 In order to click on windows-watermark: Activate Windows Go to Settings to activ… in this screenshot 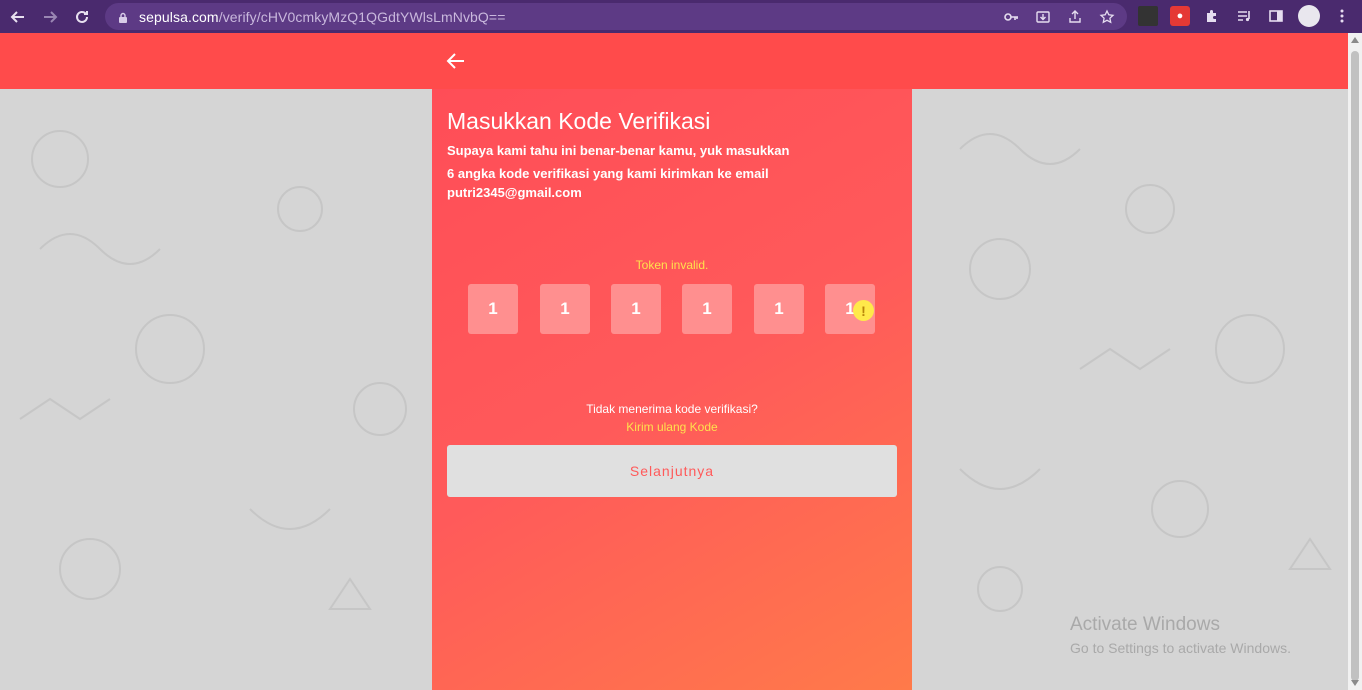, I will do `click(1180, 635)`.